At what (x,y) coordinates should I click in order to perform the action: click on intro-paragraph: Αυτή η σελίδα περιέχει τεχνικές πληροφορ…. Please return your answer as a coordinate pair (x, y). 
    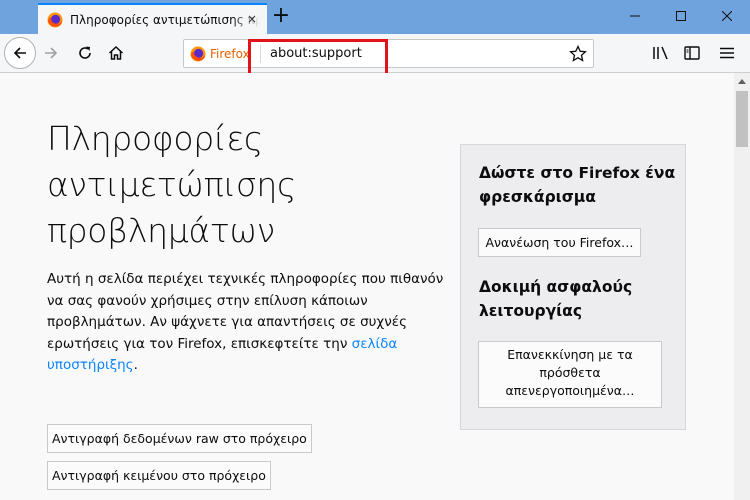
    Looking at the image, I should click on (247, 323).